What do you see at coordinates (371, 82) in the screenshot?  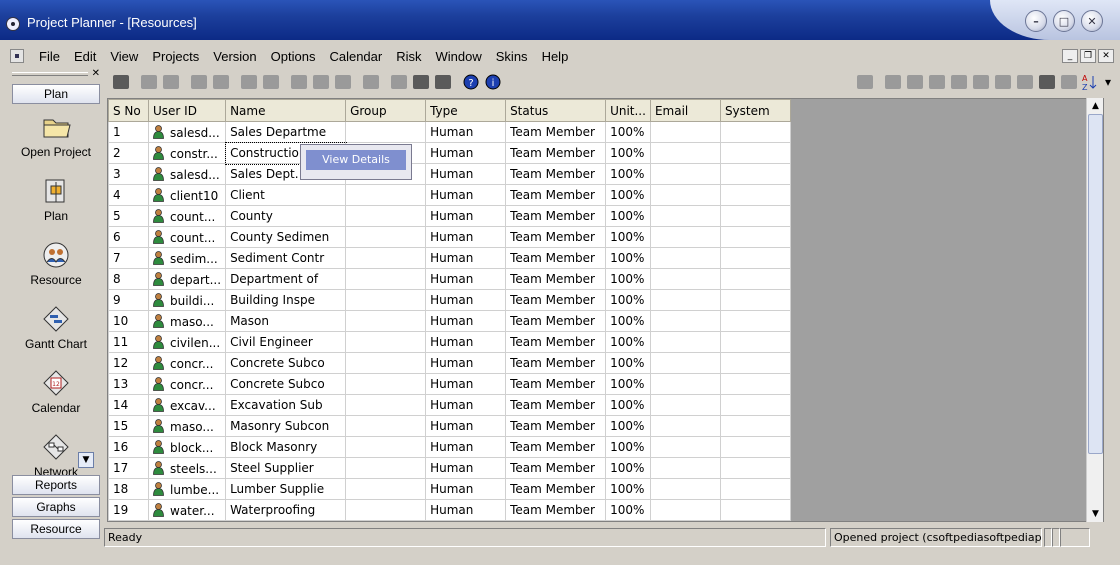 I see `properties-icon` at bounding box center [371, 82].